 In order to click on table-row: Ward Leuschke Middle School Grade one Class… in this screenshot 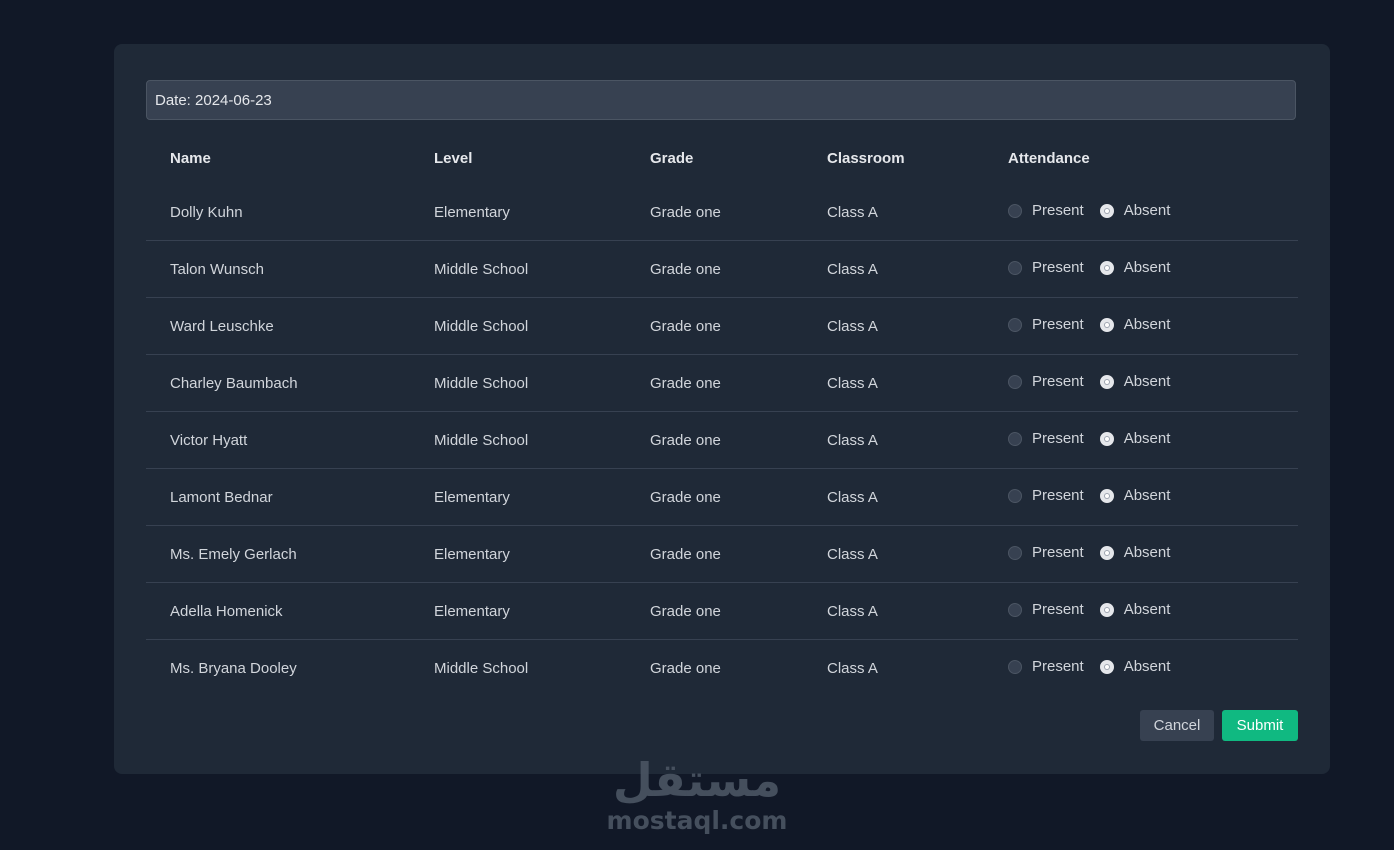, I will do `click(722, 326)`.